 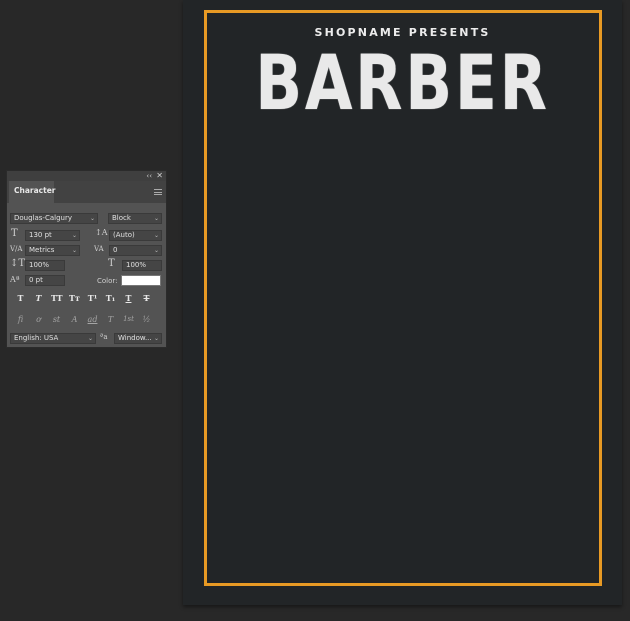 What do you see at coordinates (110, 319) in the screenshot?
I see `titling-alternates-button: T` at bounding box center [110, 319].